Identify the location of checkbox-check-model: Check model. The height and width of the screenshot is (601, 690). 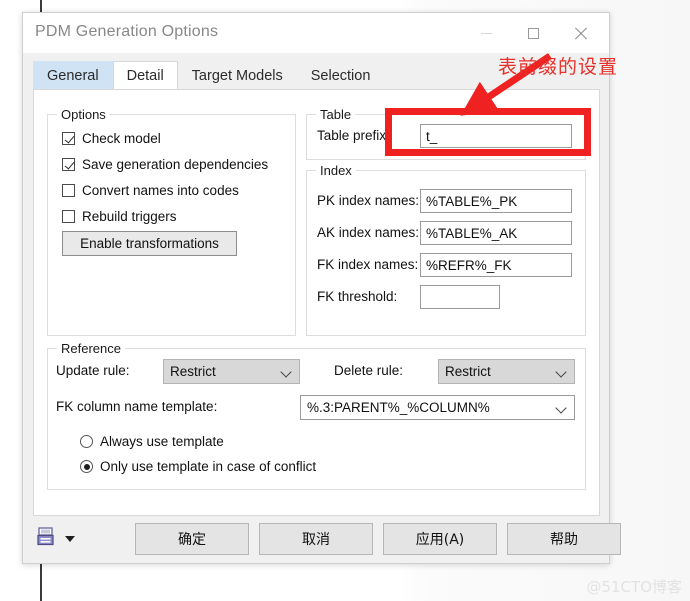
(111, 138).